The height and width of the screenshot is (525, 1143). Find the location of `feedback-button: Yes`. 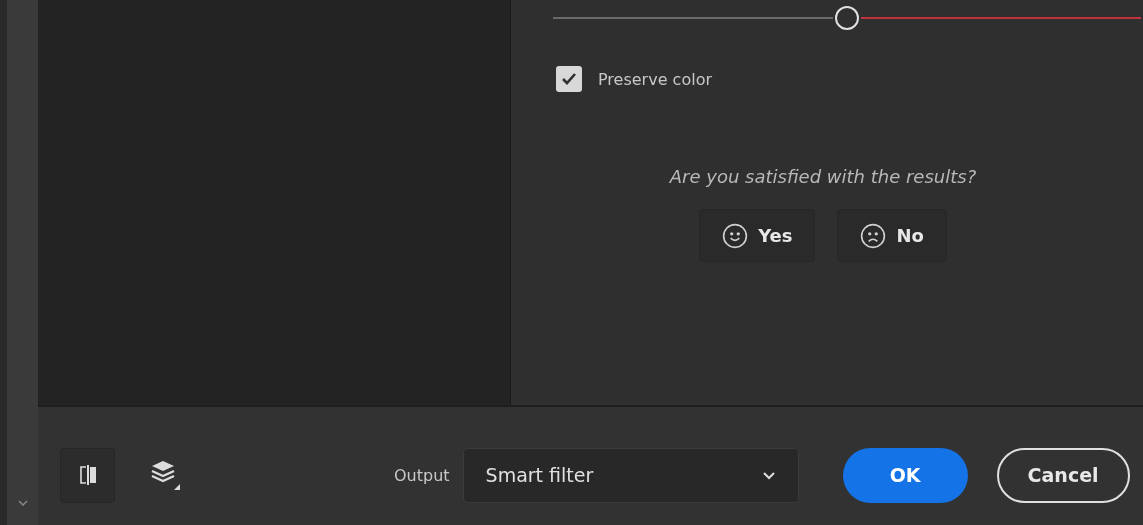

feedback-button: Yes is located at coordinates (757, 235).